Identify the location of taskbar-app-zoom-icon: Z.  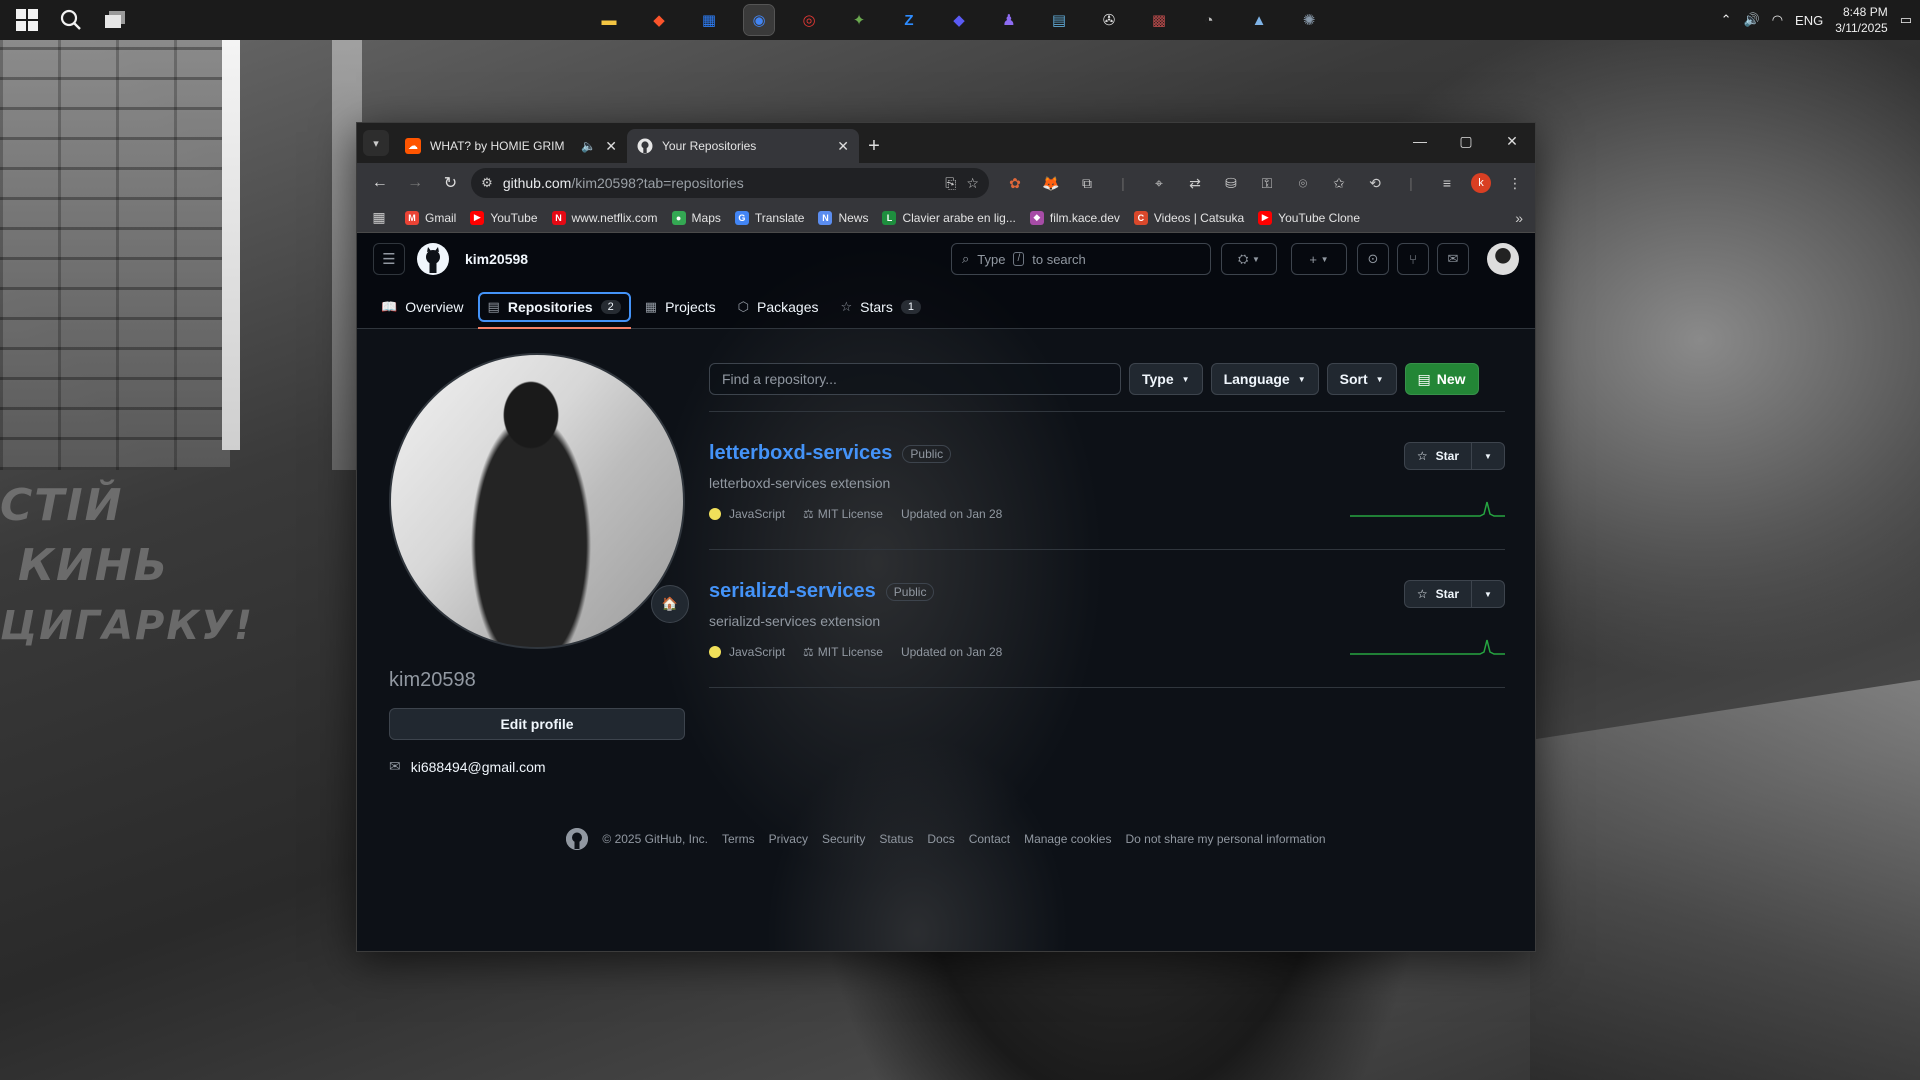
(909, 20).